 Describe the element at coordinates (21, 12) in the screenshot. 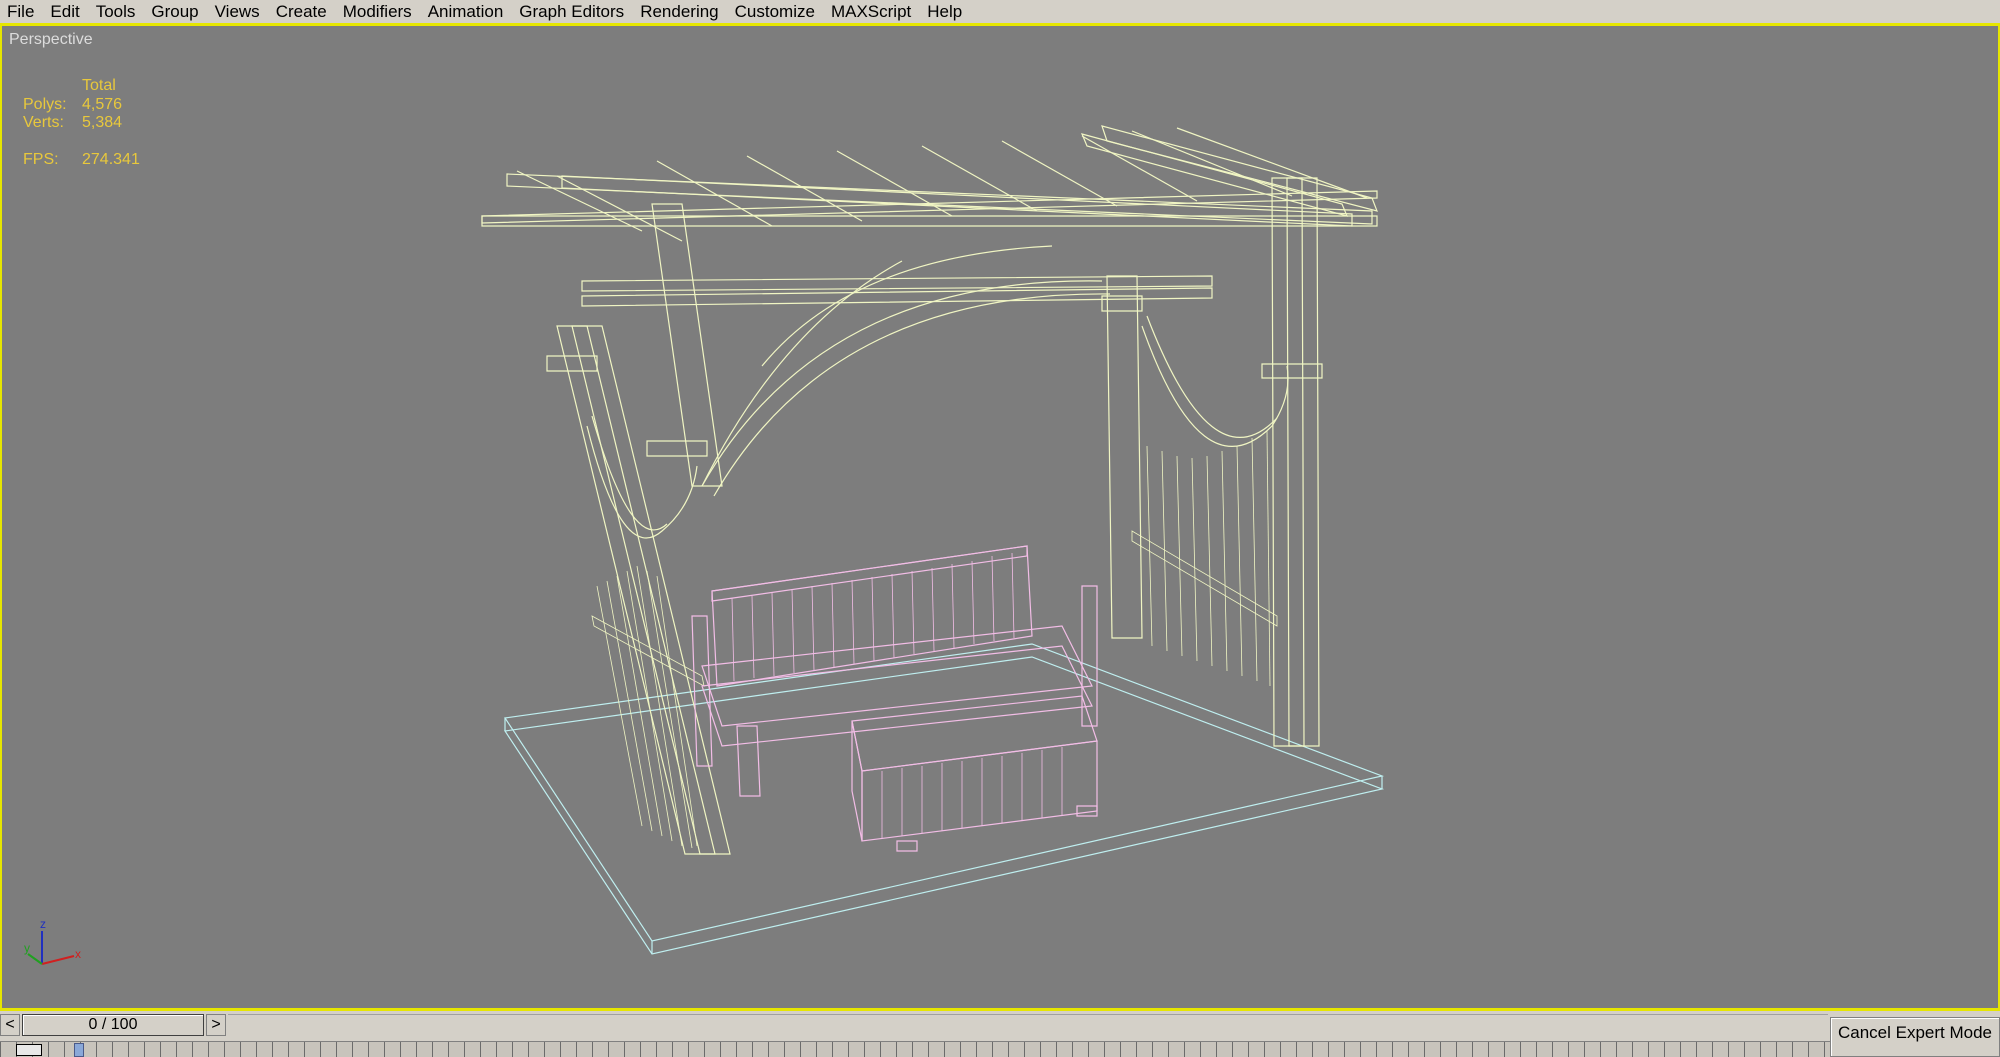

I see `menu-file: File` at that location.